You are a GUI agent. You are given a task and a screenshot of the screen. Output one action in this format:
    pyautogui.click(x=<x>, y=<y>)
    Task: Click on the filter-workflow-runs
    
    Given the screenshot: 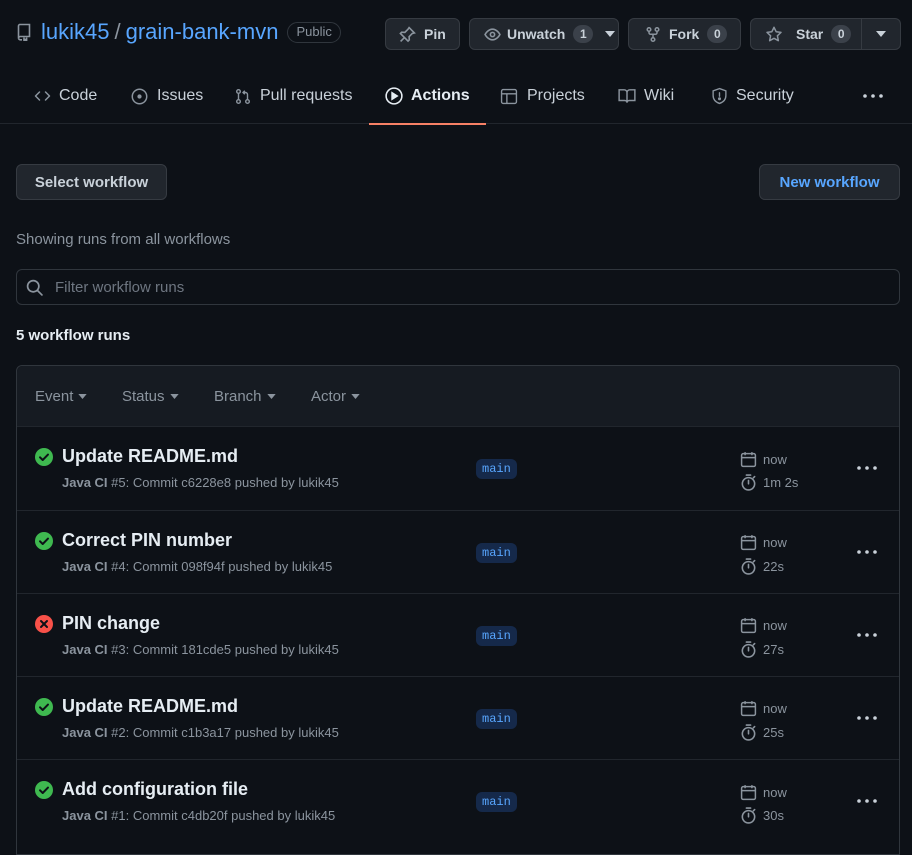 What is the action you would take?
    pyautogui.click(x=458, y=287)
    